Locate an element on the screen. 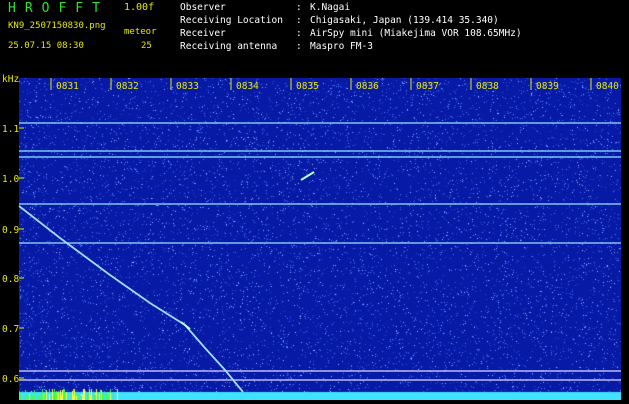  x-tick-label: 0834 is located at coordinates (247, 86).